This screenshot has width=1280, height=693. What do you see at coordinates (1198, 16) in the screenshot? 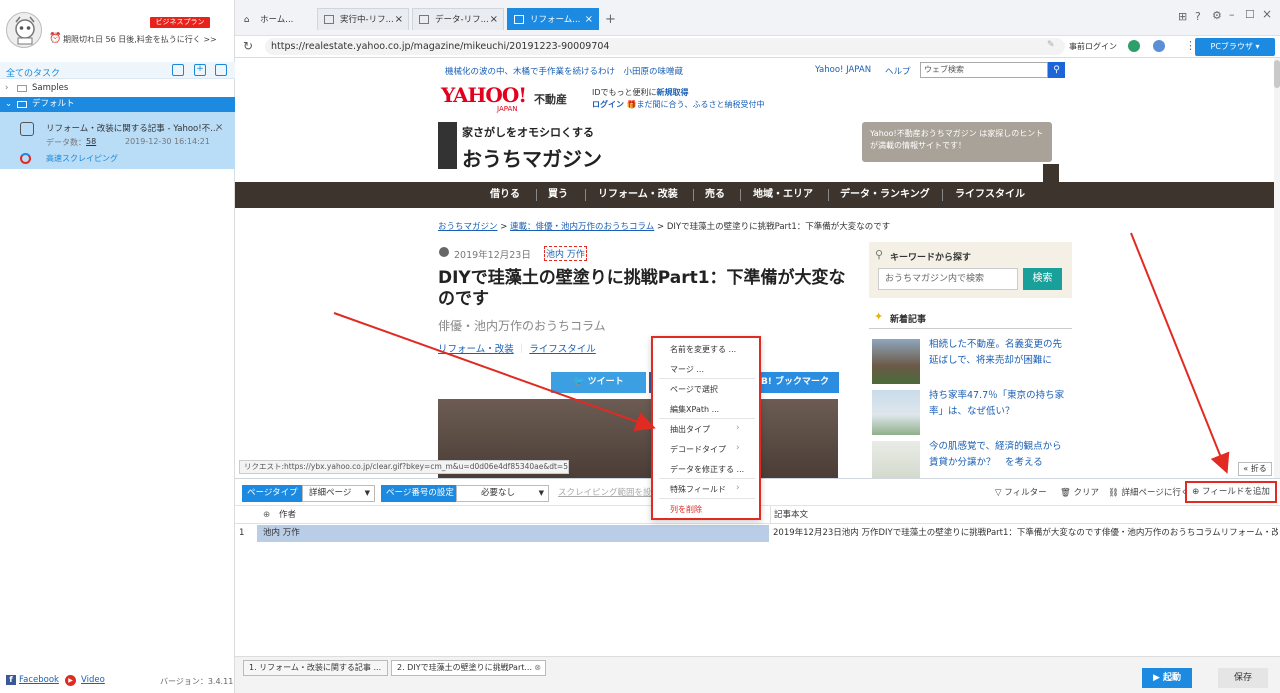
I see `help-icon: ?` at bounding box center [1198, 16].